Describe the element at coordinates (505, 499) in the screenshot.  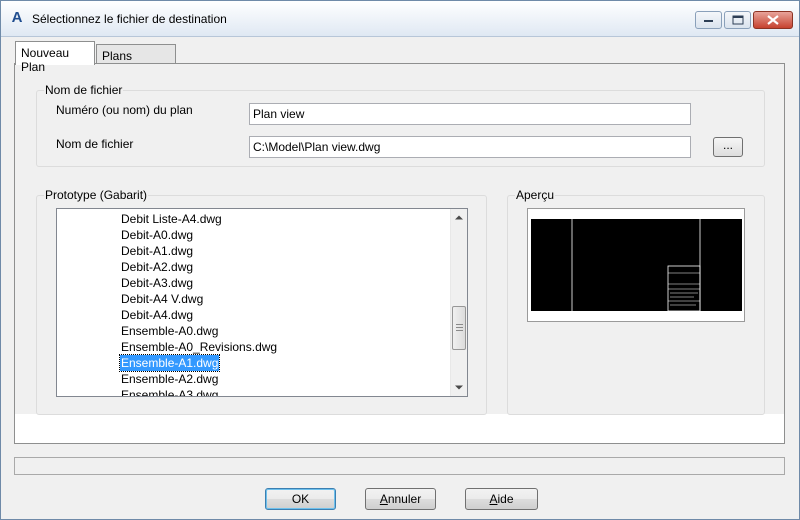
I see `help-label: ide` at that location.